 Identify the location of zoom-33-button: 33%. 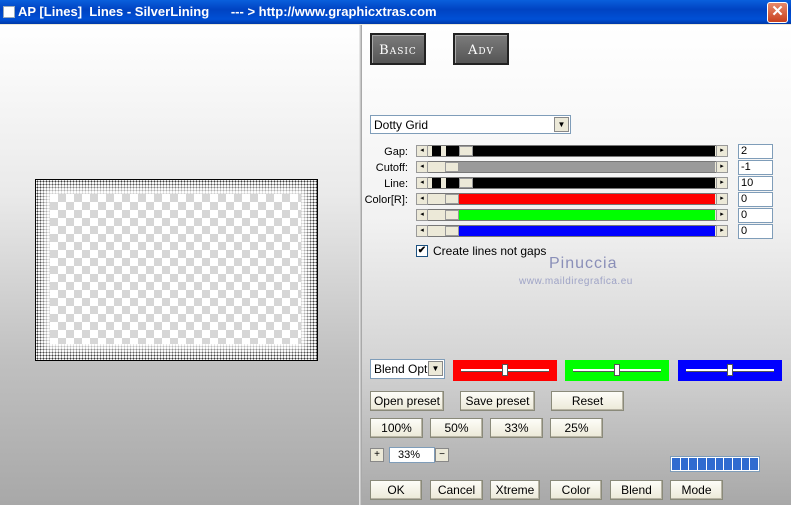
(516, 428).